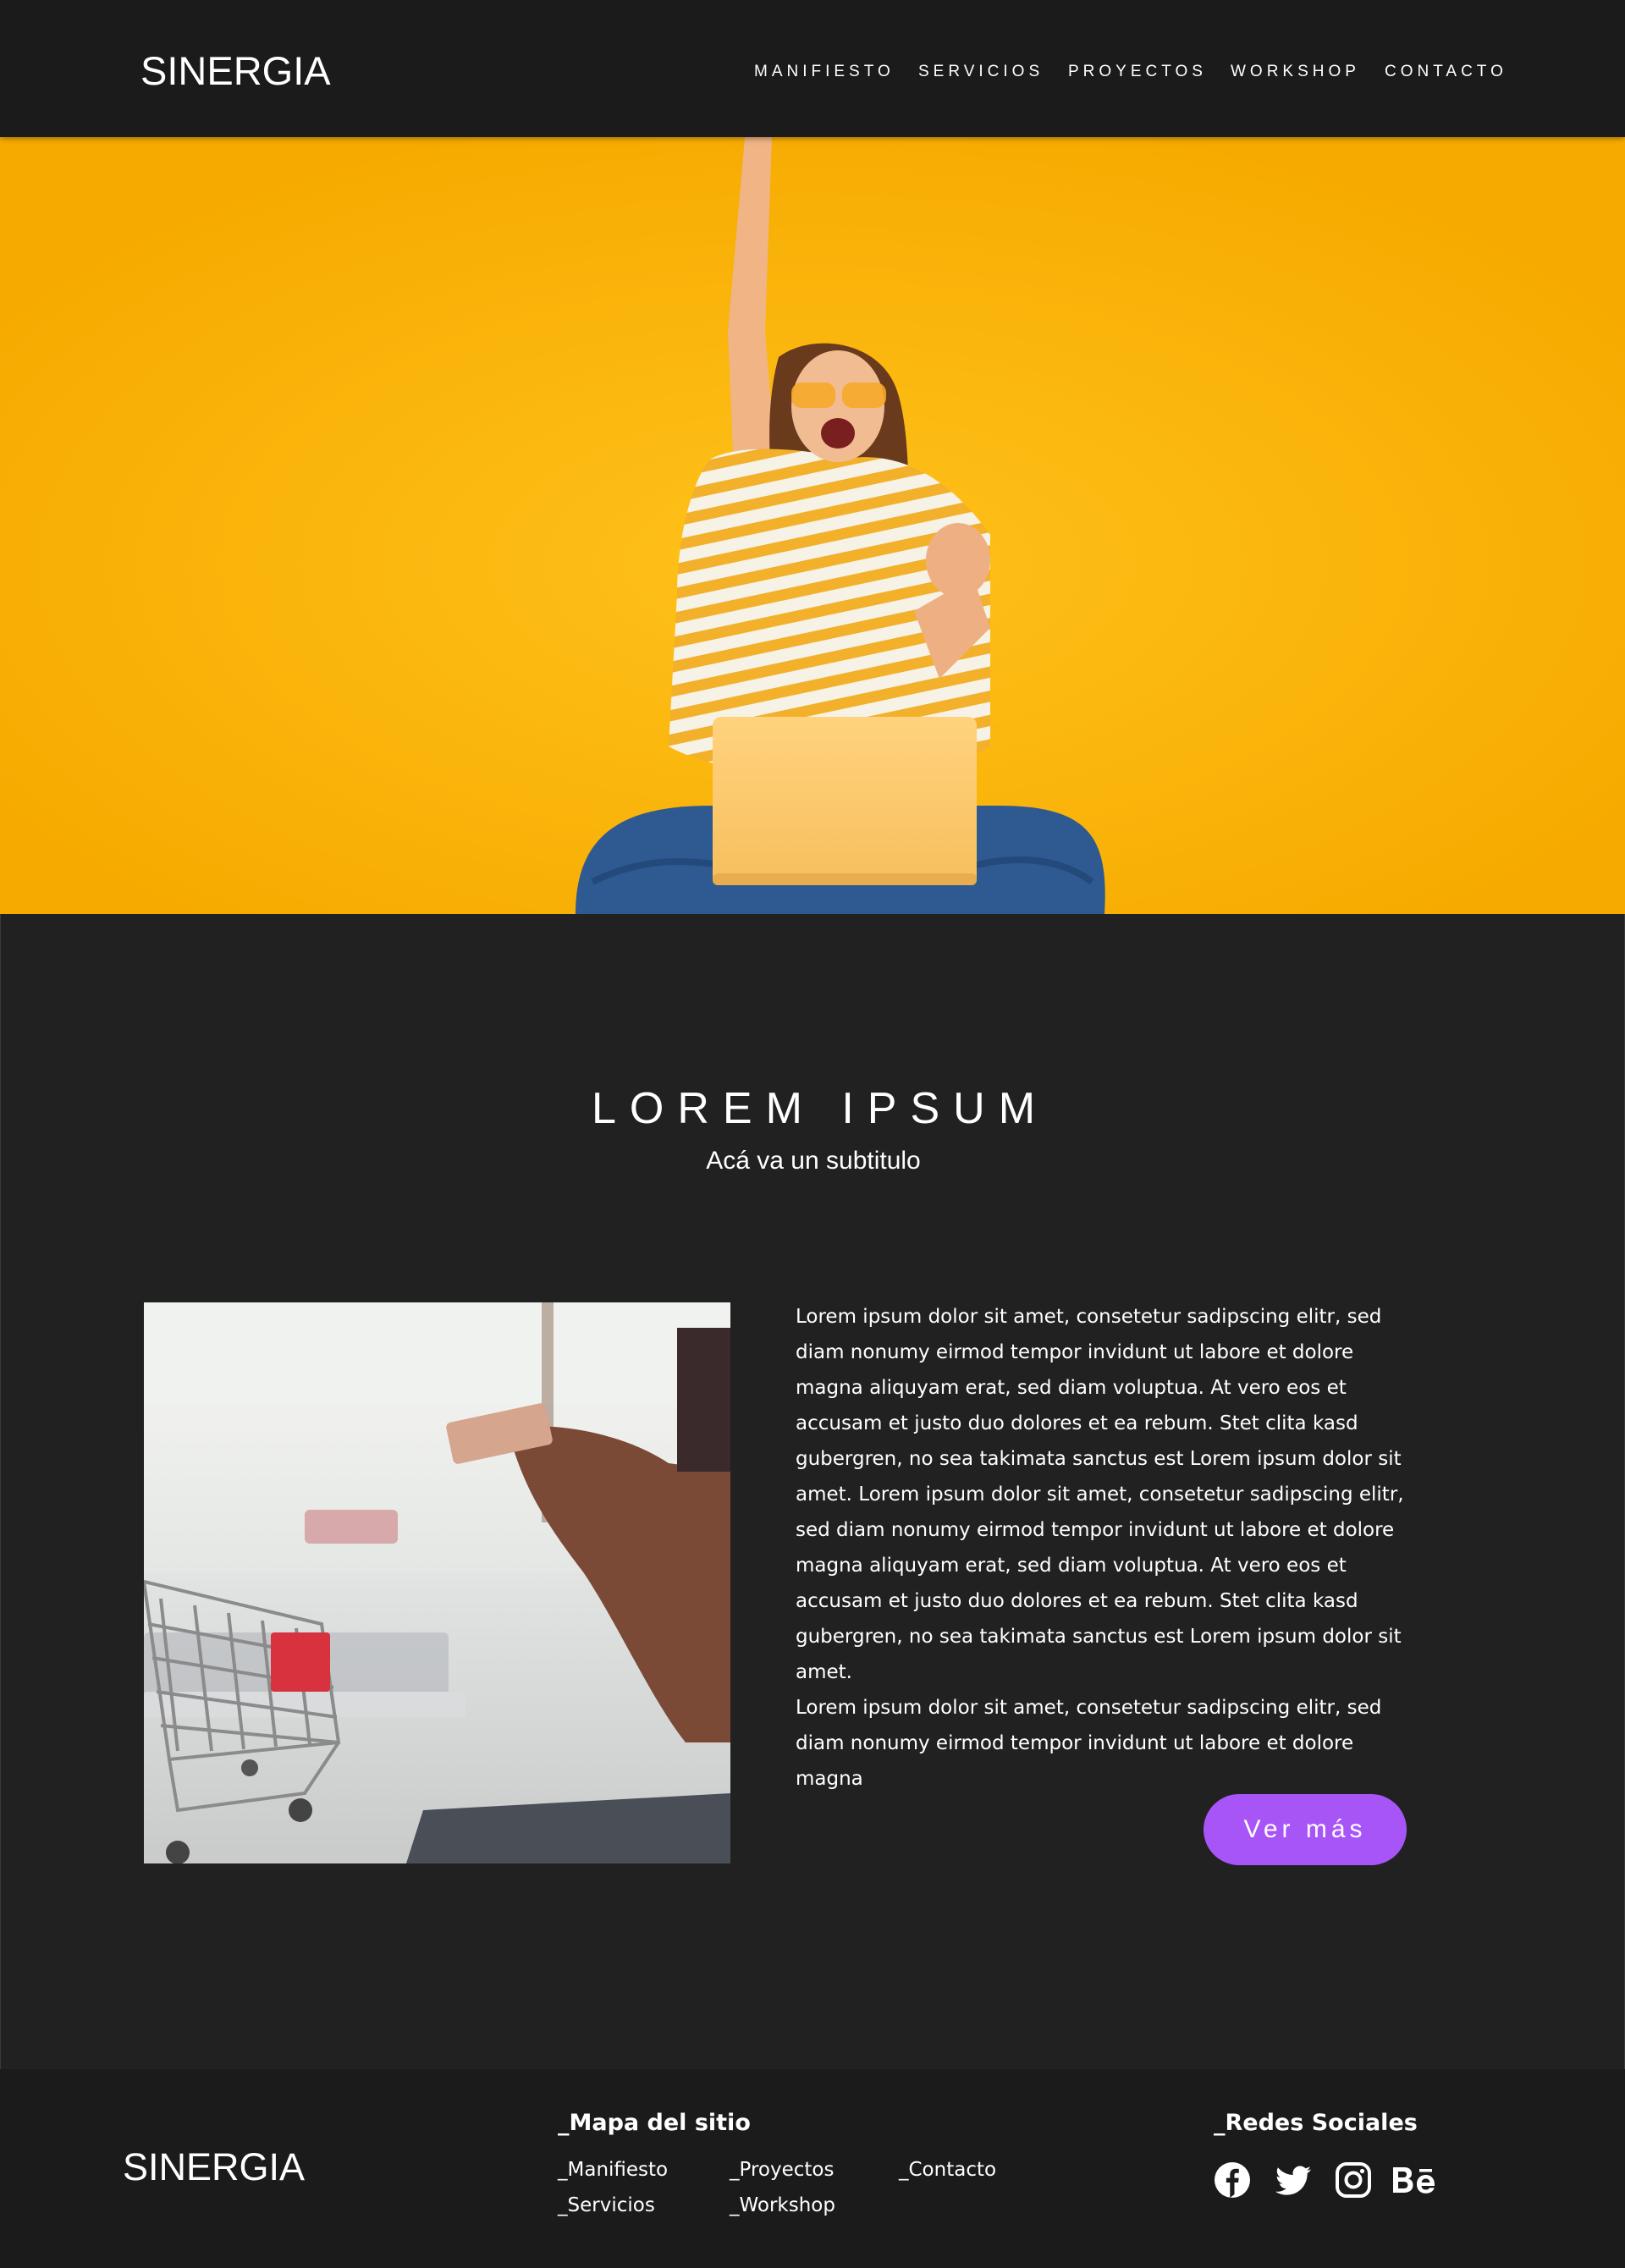 Image resolution: width=1625 pixels, height=2268 pixels. What do you see at coordinates (814, 1161) in the screenshot?
I see `section-subtitle: Acá va un subtitulo` at bounding box center [814, 1161].